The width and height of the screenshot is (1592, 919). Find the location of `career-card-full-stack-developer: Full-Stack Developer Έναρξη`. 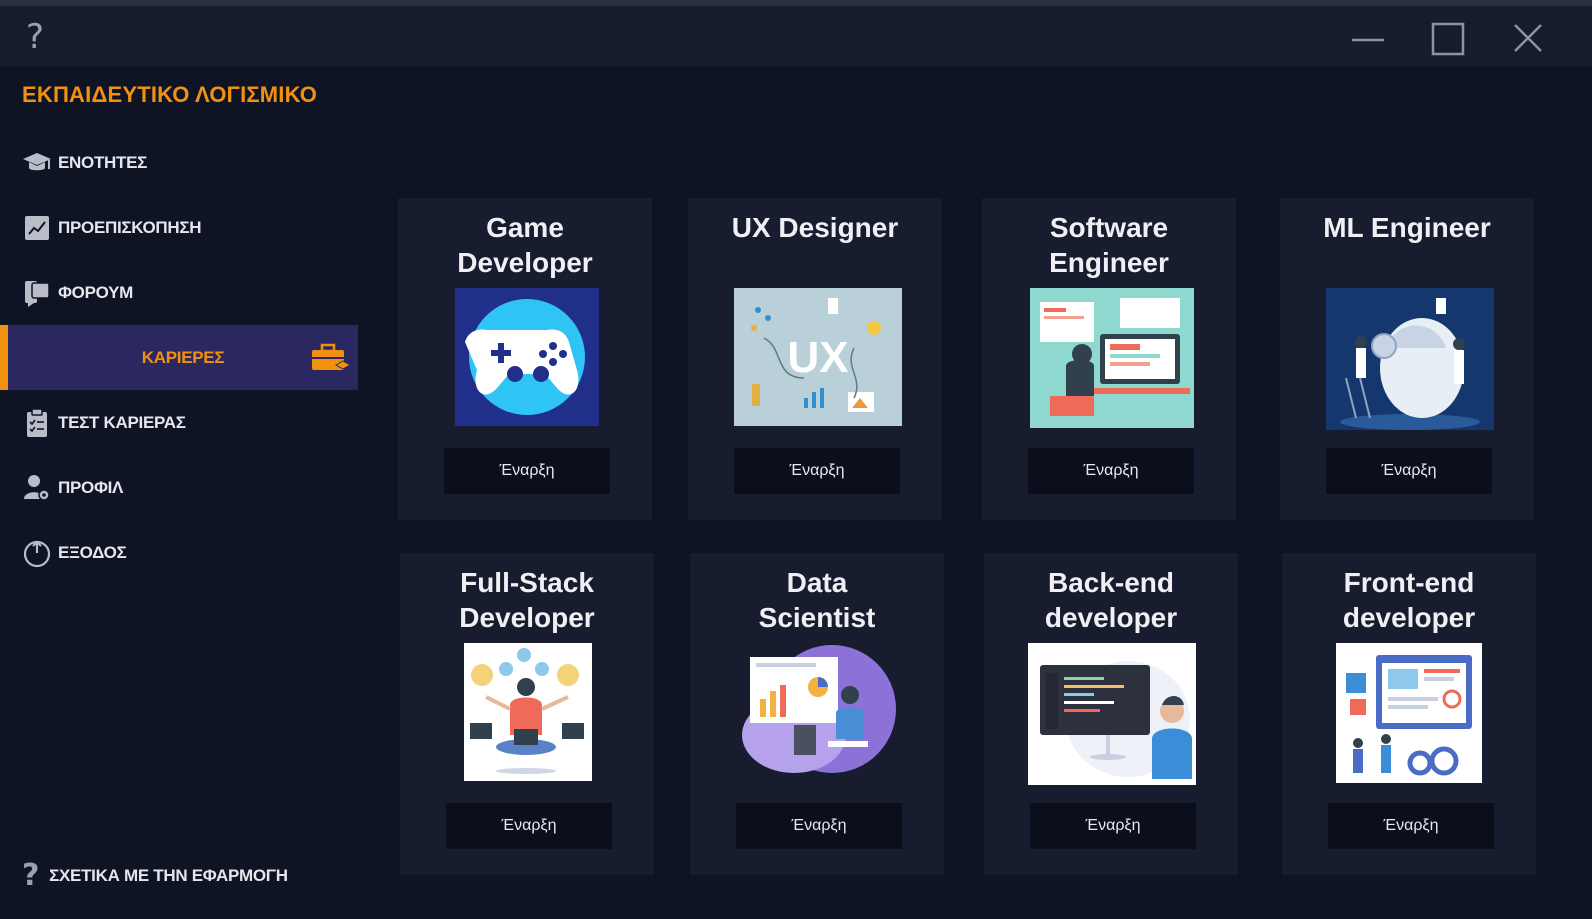

career-card-full-stack-developer: Full-Stack Developer Έναρξη is located at coordinates (527, 714).